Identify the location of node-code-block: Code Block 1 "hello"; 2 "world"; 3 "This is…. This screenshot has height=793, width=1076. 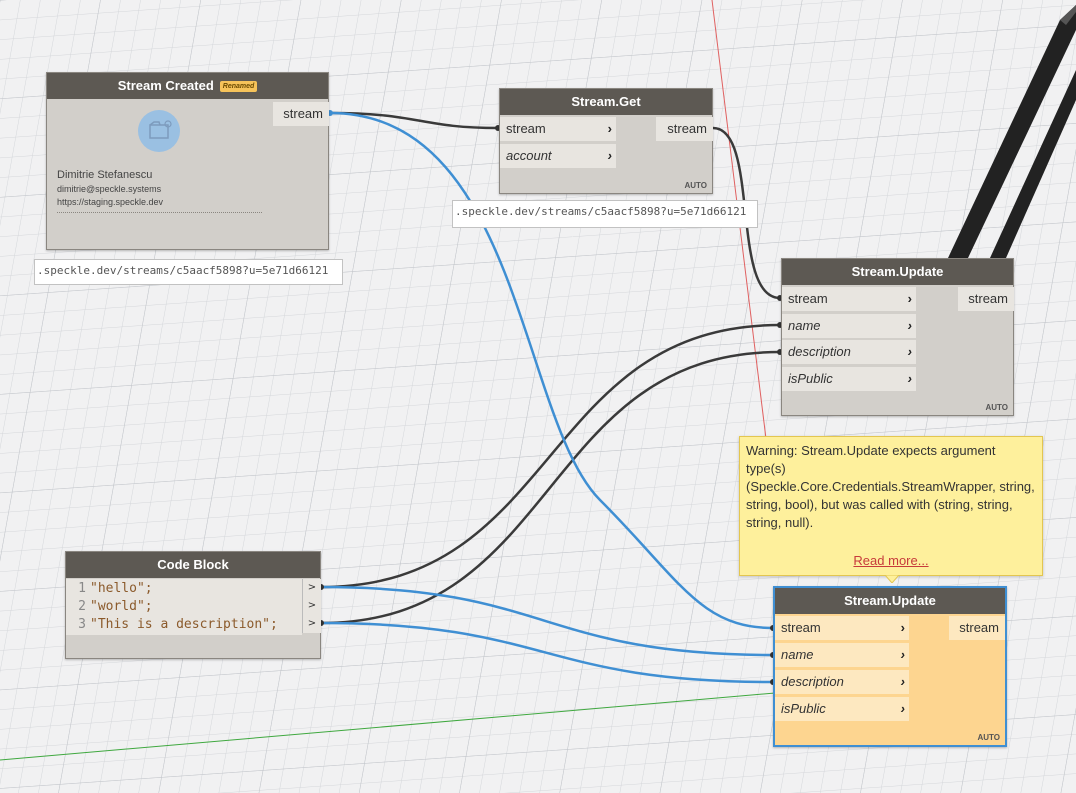
(193, 605).